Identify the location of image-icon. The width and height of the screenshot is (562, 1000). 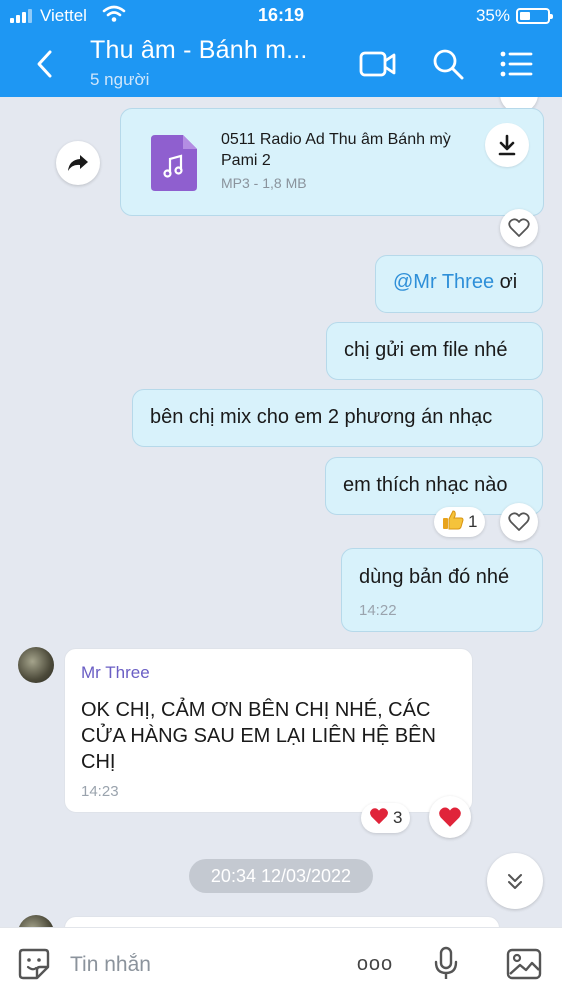
(524, 964).